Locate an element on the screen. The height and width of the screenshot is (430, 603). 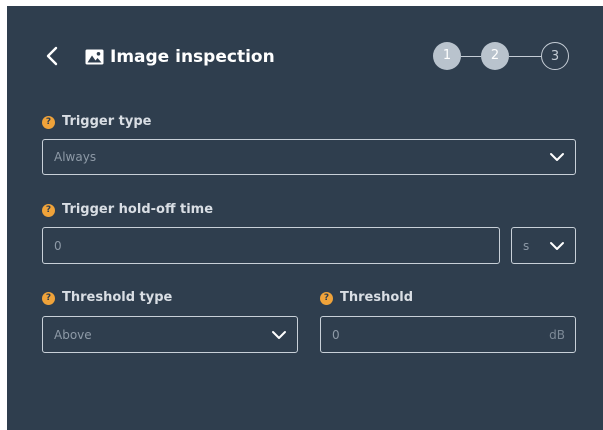
trigger-type-label-text: Trigger type is located at coordinates (107, 121).